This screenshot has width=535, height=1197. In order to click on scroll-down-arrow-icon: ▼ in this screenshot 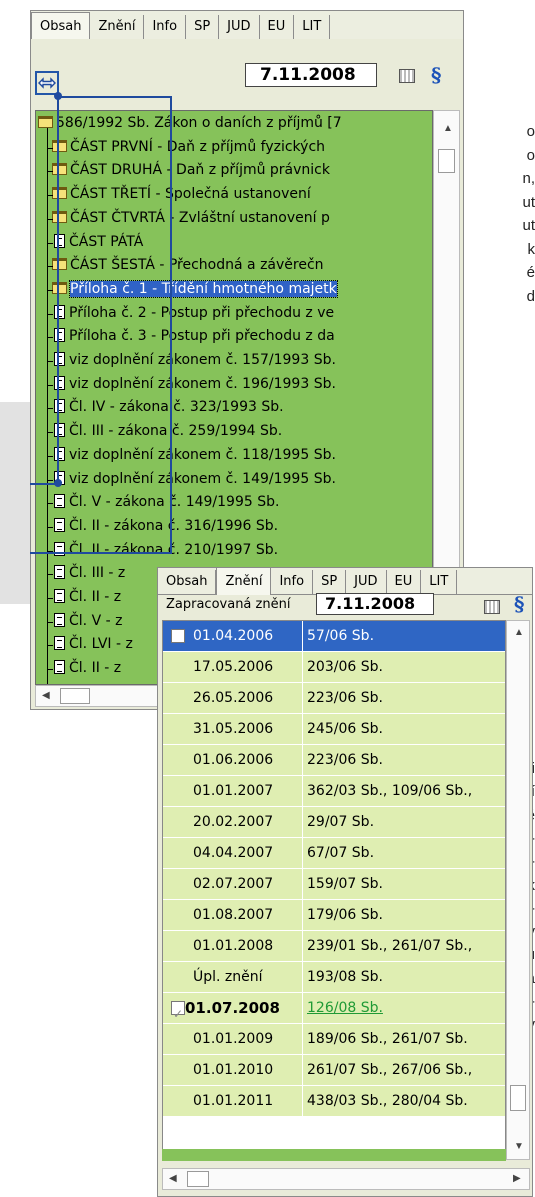, I will do `click(519, 1146)`.